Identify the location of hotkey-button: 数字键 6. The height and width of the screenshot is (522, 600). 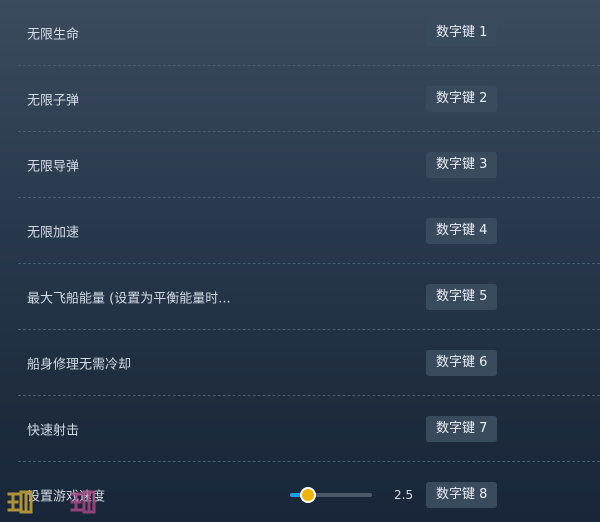
(462, 362).